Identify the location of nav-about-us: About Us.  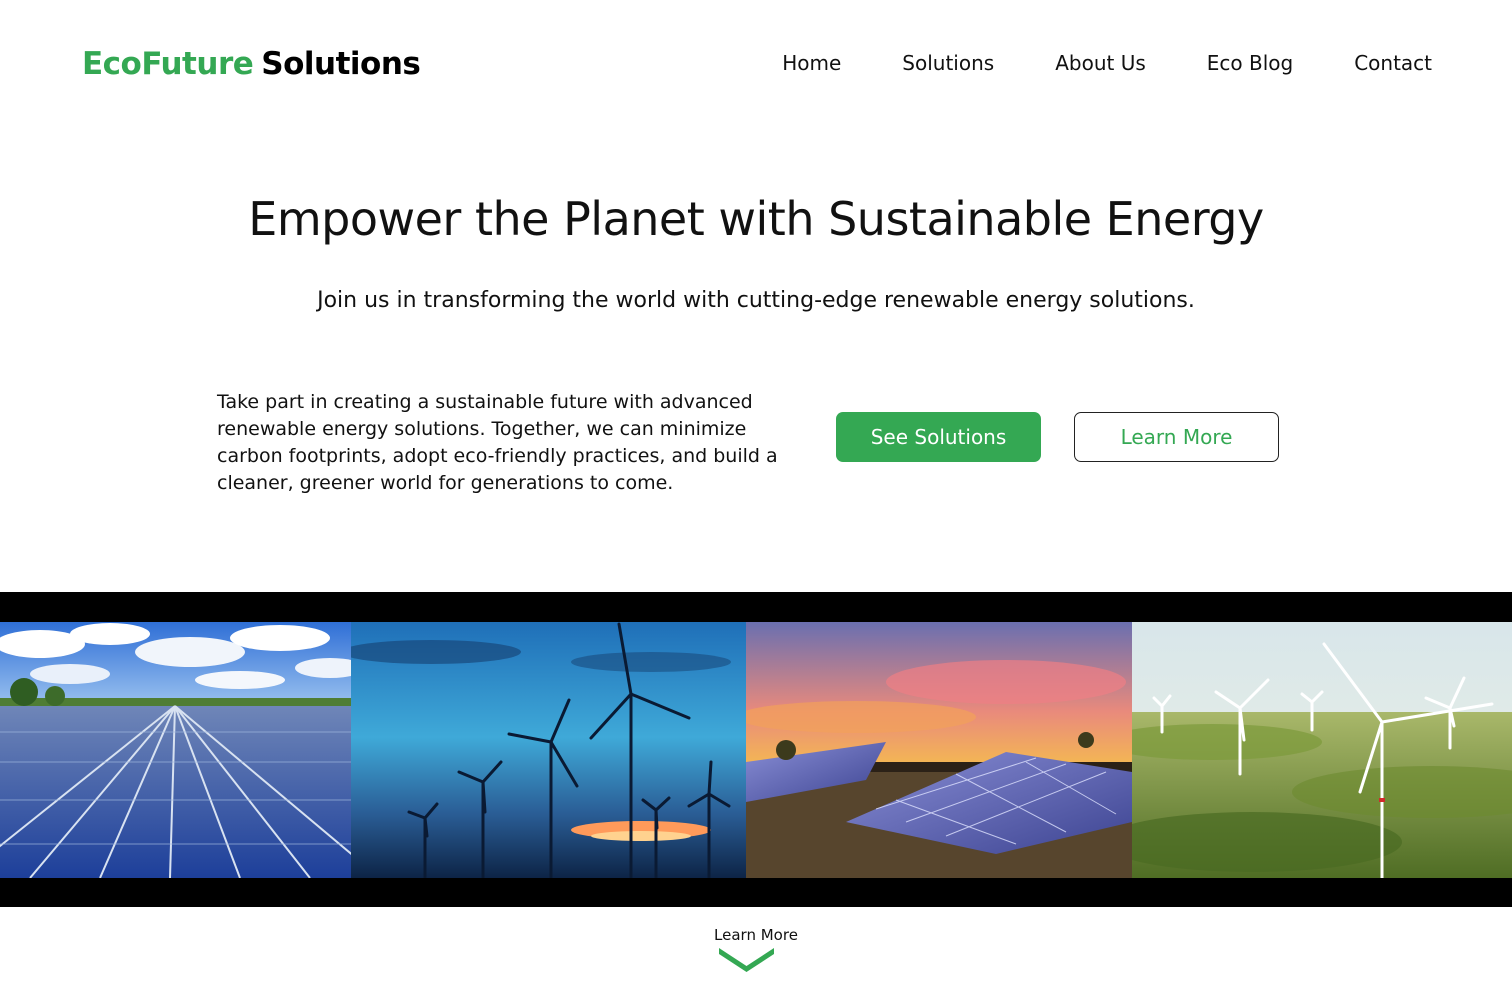
(1100, 63).